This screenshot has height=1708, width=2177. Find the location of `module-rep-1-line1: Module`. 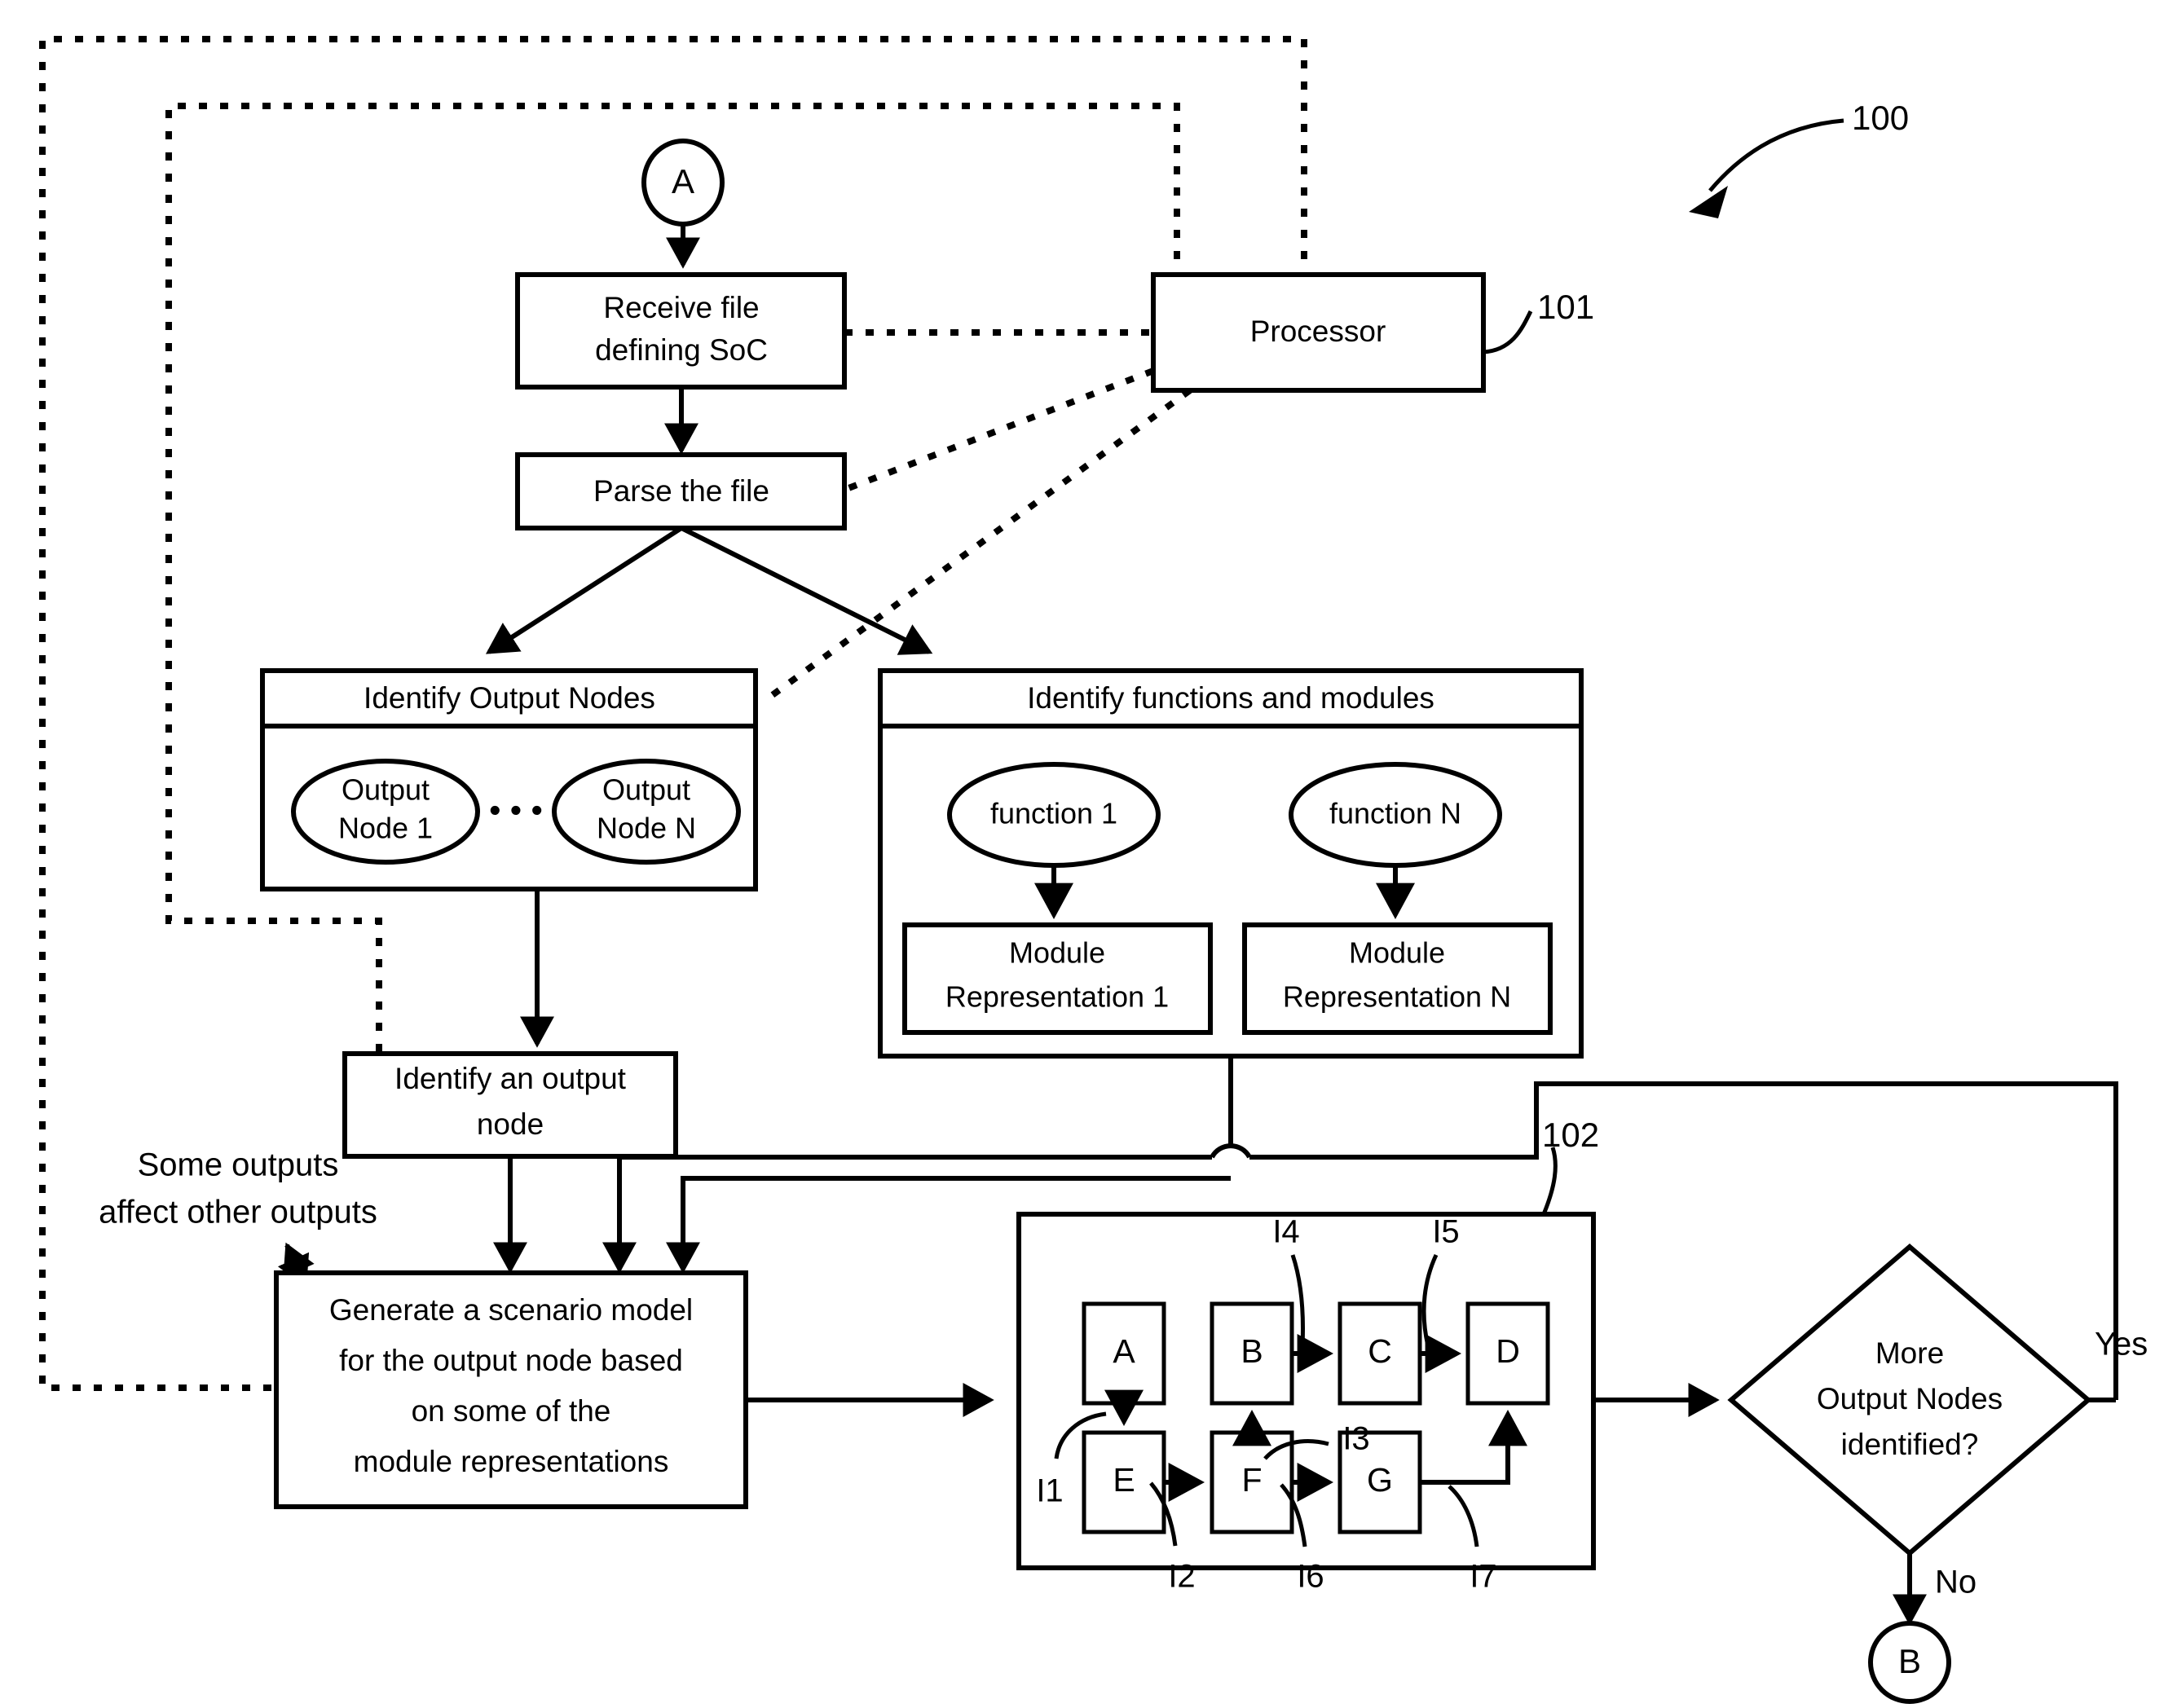

module-rep-1-line1: Module is located at coordinates (1057, 953).